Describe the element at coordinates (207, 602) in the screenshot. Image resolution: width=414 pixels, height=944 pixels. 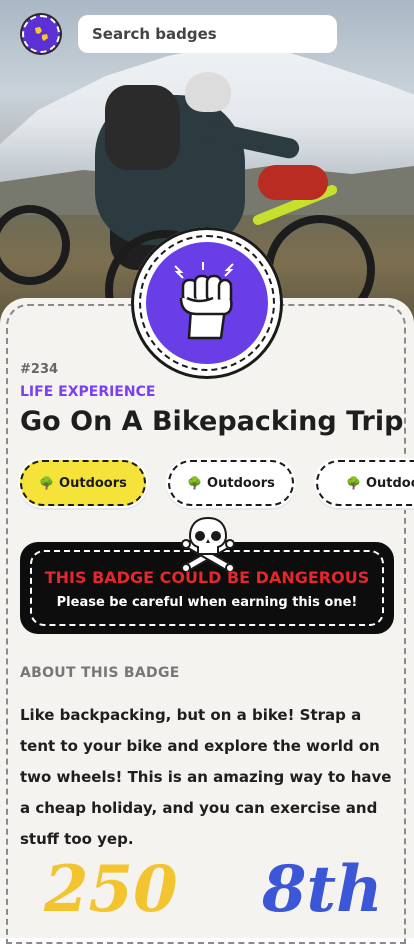
I see `danger-subtitle: Please be careful when earning this one!` at that location.